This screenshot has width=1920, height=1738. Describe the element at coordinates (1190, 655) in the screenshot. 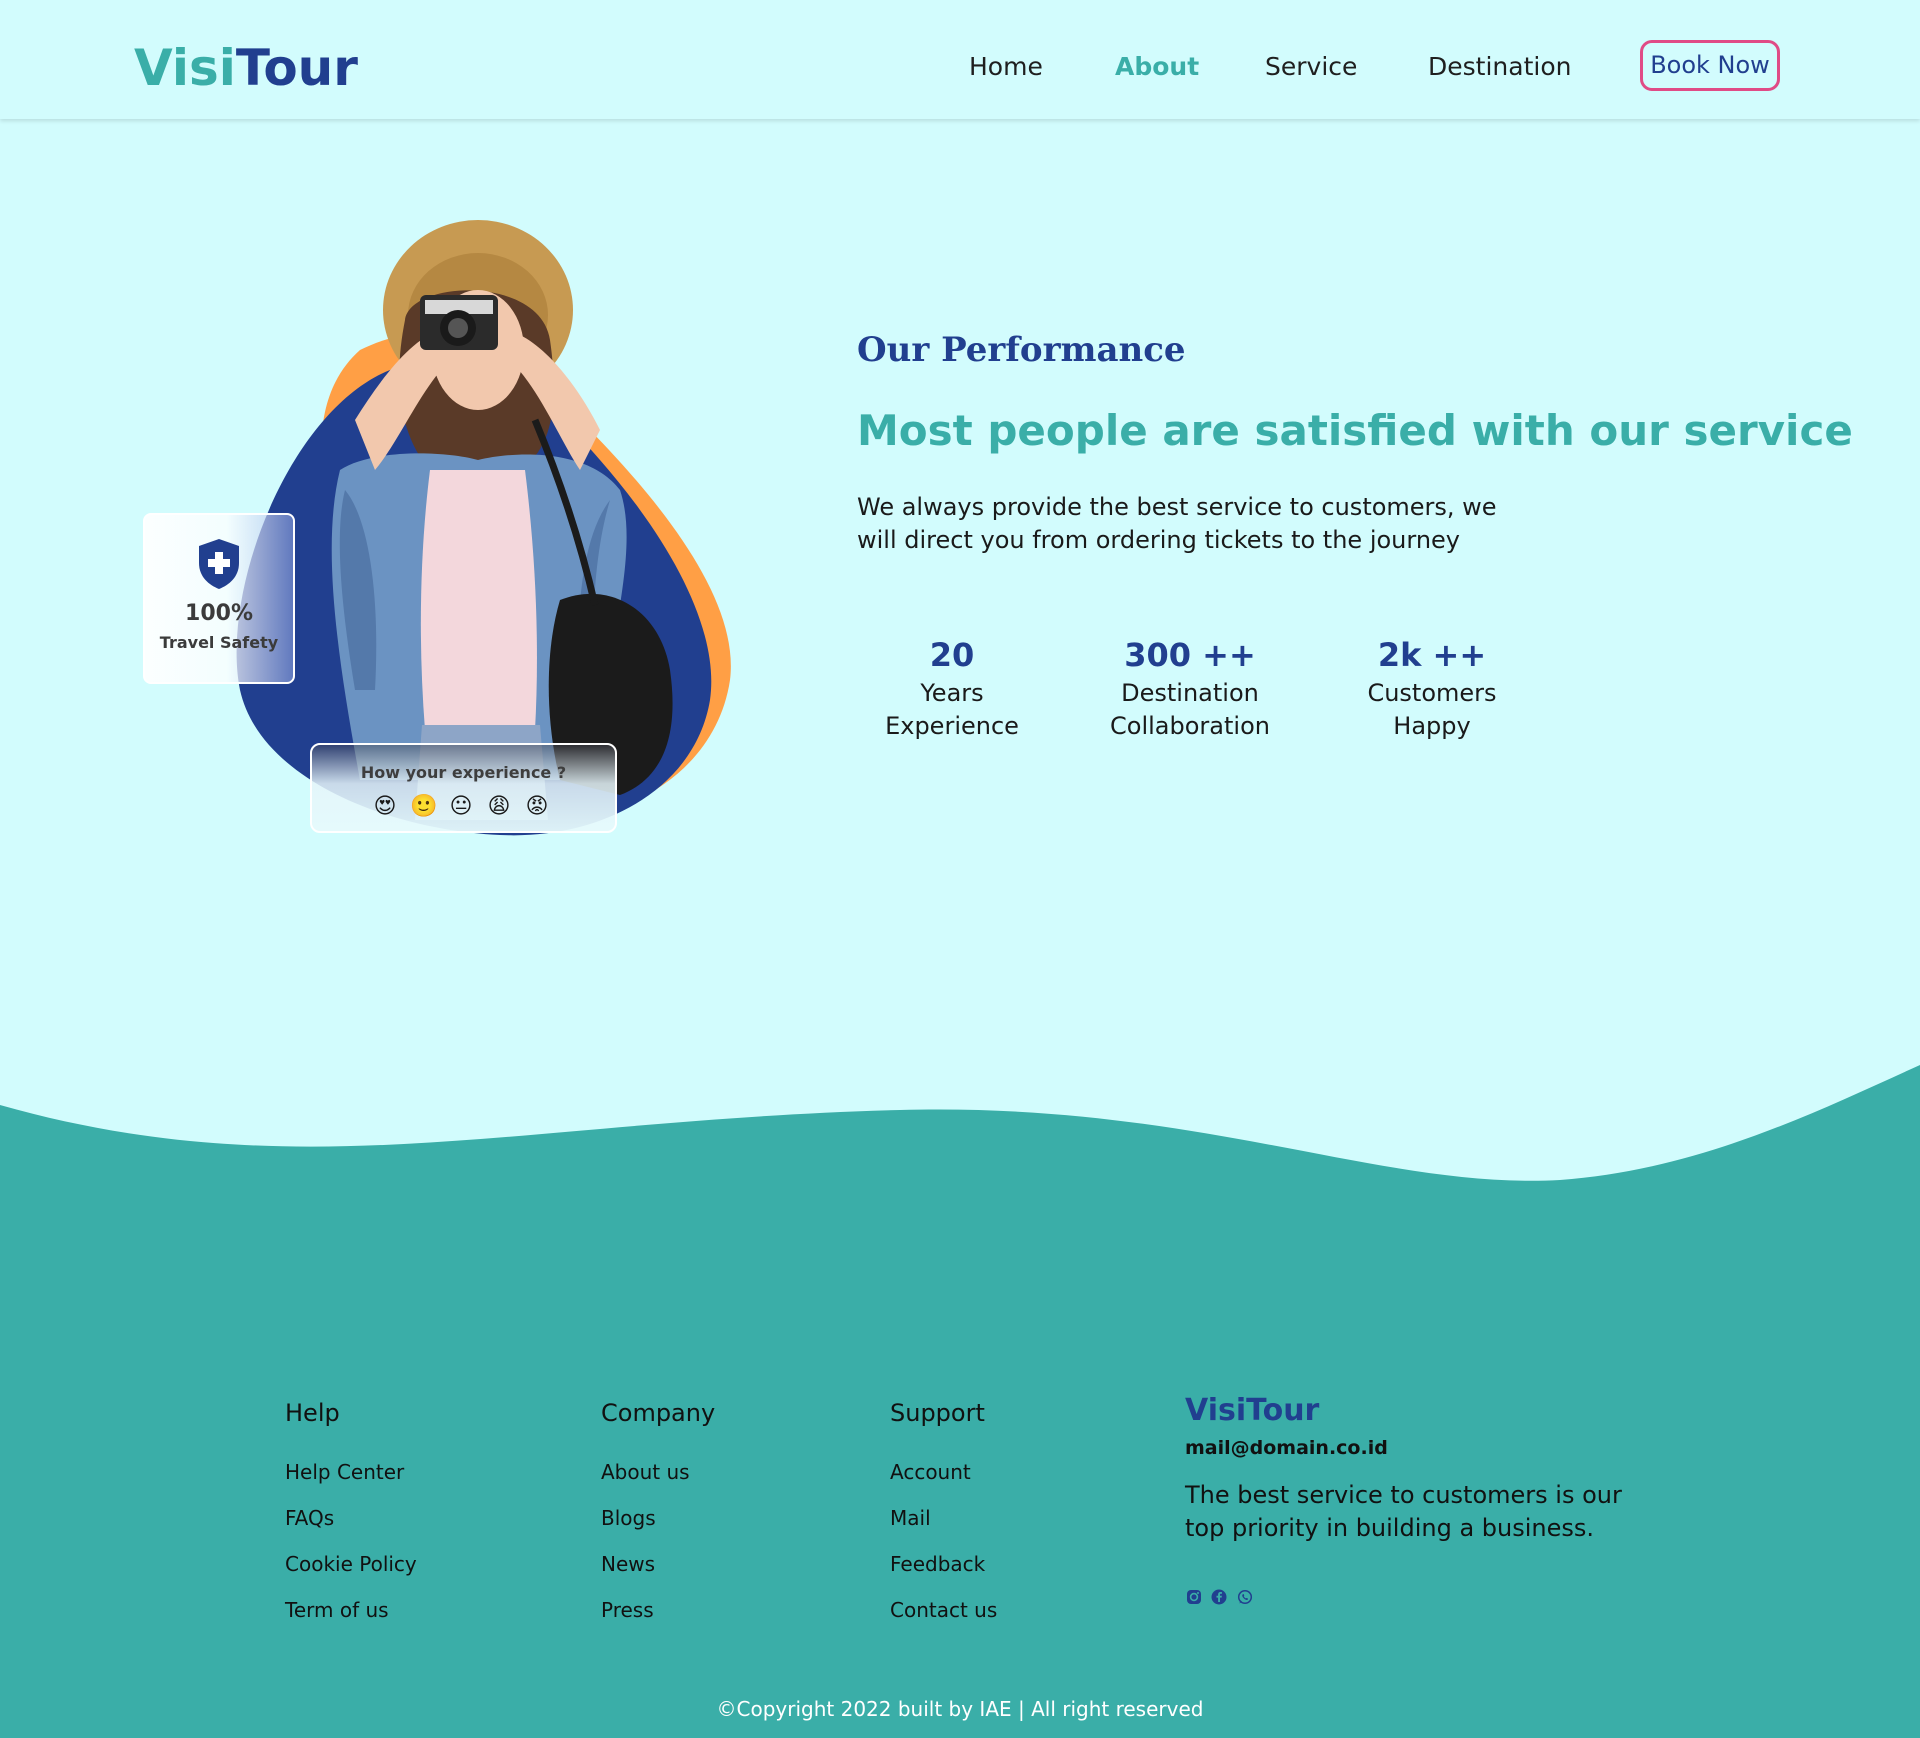

I see `stat-number: 300 ++` at that location.